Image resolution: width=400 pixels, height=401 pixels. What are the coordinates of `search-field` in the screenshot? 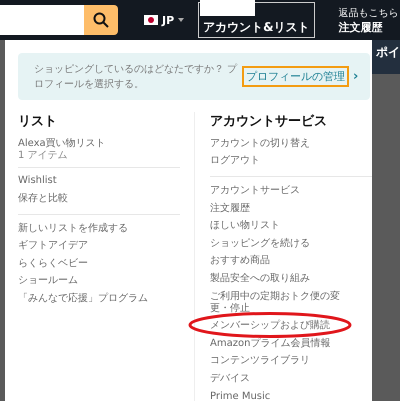 It's located at (42, 20).